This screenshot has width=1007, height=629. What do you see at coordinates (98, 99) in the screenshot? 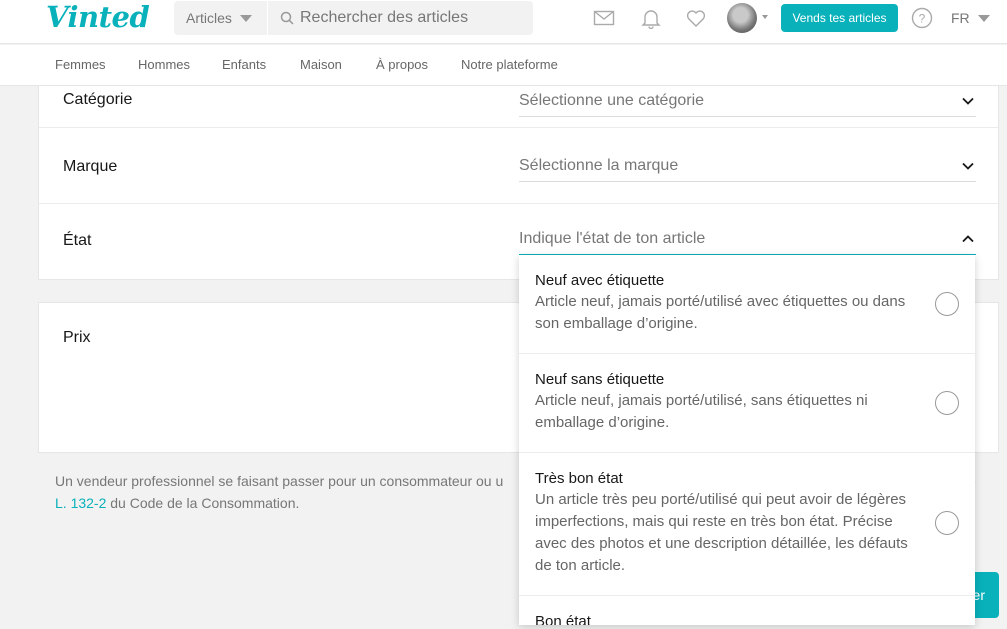
I see `category-label: Catégorie` at bounding box center [98, 99].